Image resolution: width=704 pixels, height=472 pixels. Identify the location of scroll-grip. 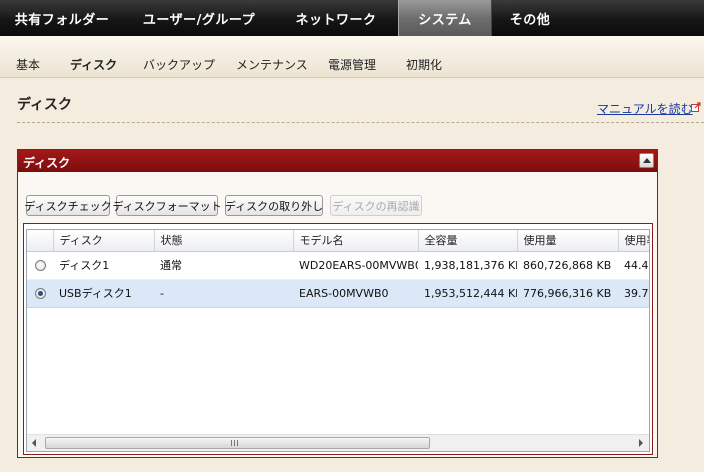
(235, 443).